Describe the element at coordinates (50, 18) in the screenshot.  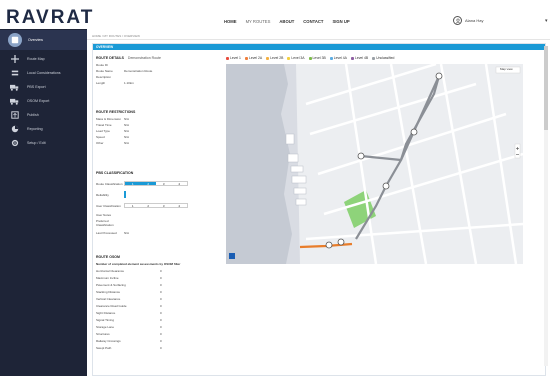
I see `app-logo: RAVRAT` at that location.